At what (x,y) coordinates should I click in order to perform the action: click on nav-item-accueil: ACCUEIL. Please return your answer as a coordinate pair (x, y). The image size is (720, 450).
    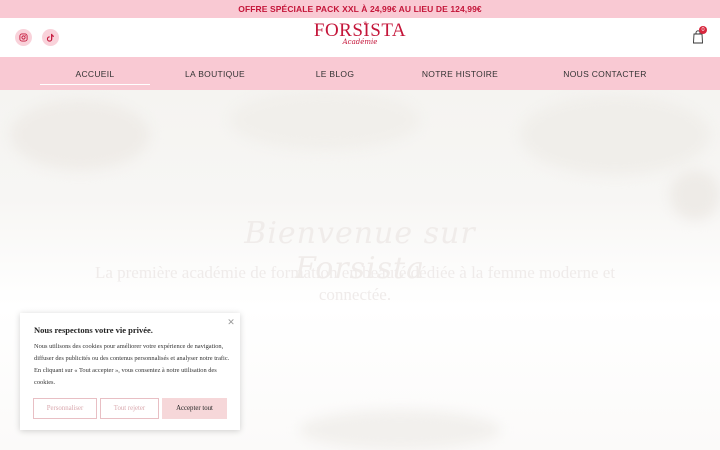
    Looking at the image, I should click on (95, 73).